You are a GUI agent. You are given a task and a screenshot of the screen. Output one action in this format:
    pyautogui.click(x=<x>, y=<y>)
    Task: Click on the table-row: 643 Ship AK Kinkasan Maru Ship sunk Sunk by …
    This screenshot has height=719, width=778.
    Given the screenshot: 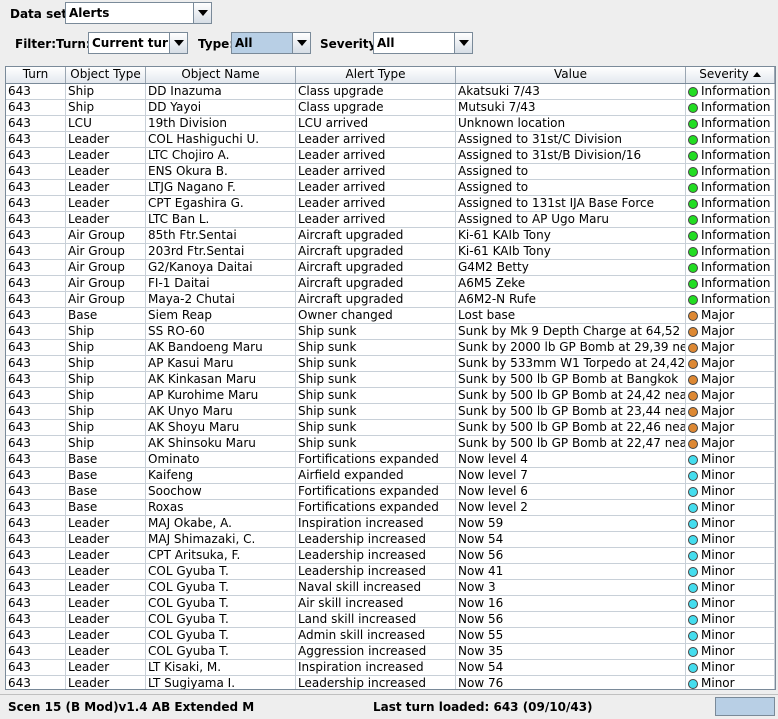 What is the action you would take?
    pyautogui.click(x=390, y=380)
    